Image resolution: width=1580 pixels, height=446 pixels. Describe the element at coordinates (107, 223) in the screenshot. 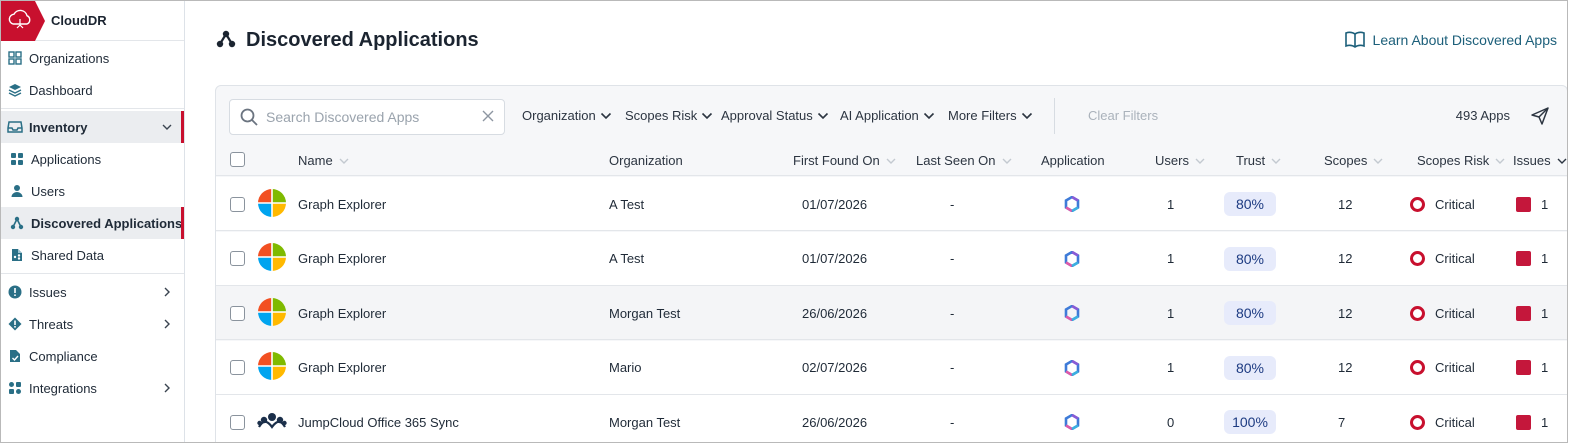

I see `sidebar-item-label: Discovered Applications` at that location.